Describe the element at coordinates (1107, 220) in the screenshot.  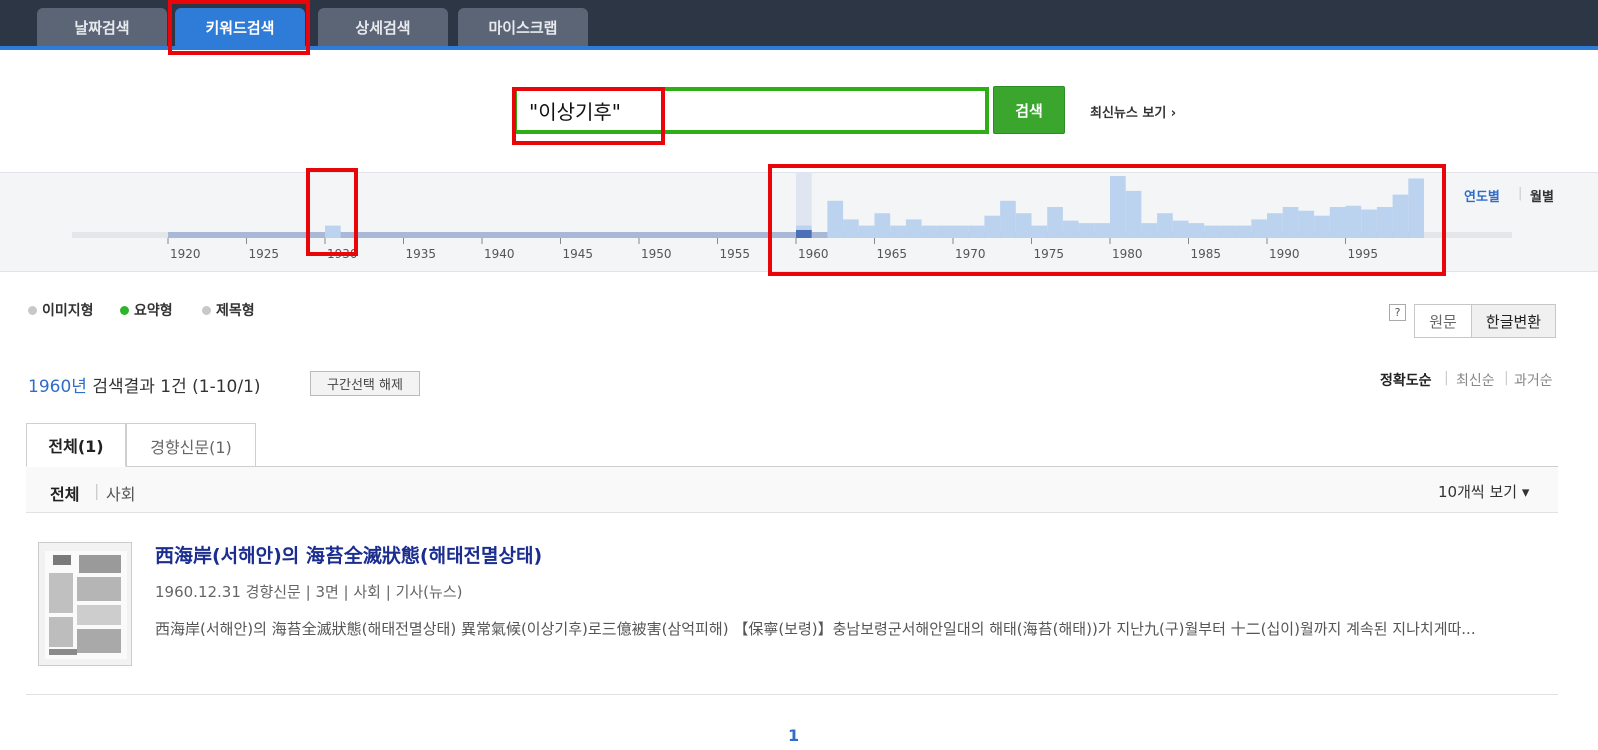
I see `annotation-box-1960-1999` at that location.